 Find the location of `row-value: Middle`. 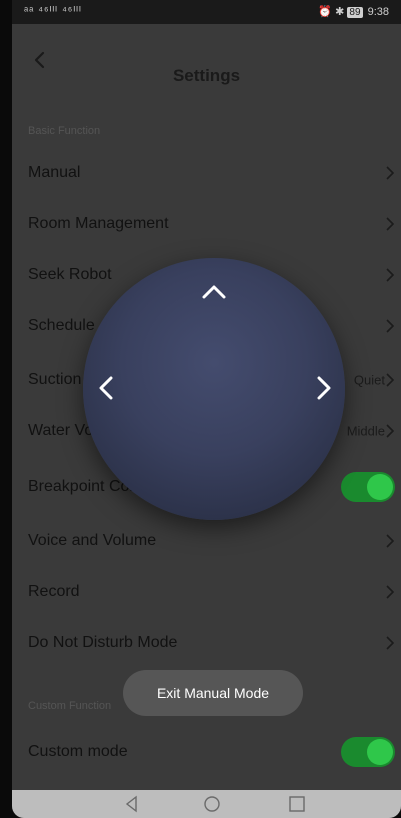

row-value: Middle is located at coordinates (365, 431).